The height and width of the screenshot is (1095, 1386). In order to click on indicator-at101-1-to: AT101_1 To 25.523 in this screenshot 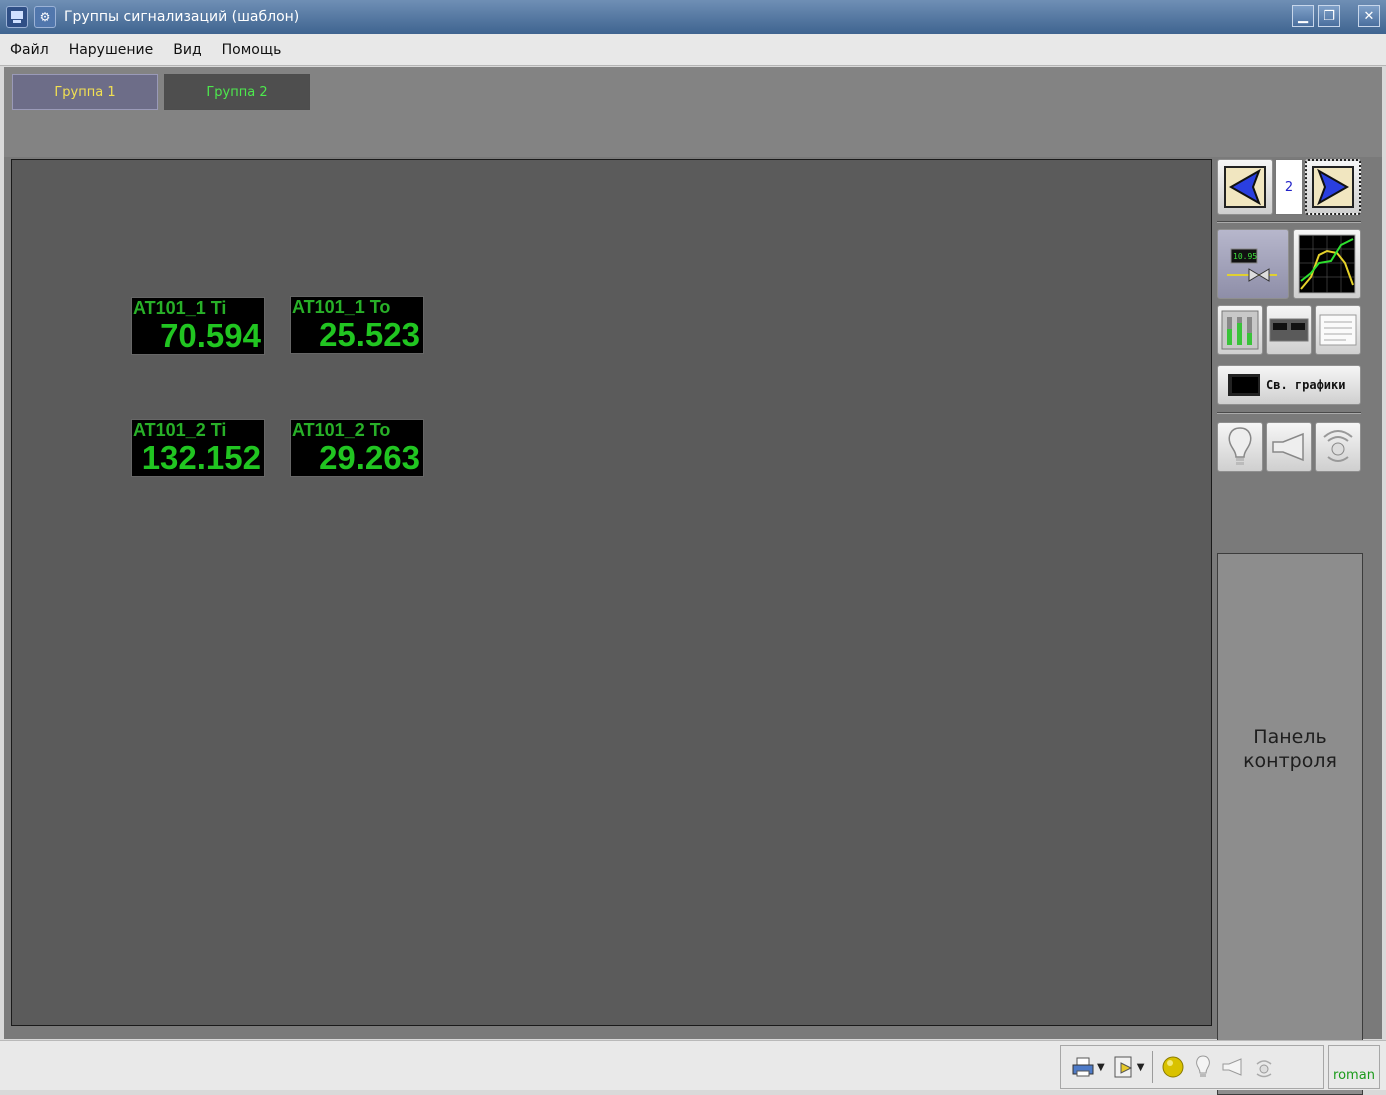, I will do `click(357, 325)`.